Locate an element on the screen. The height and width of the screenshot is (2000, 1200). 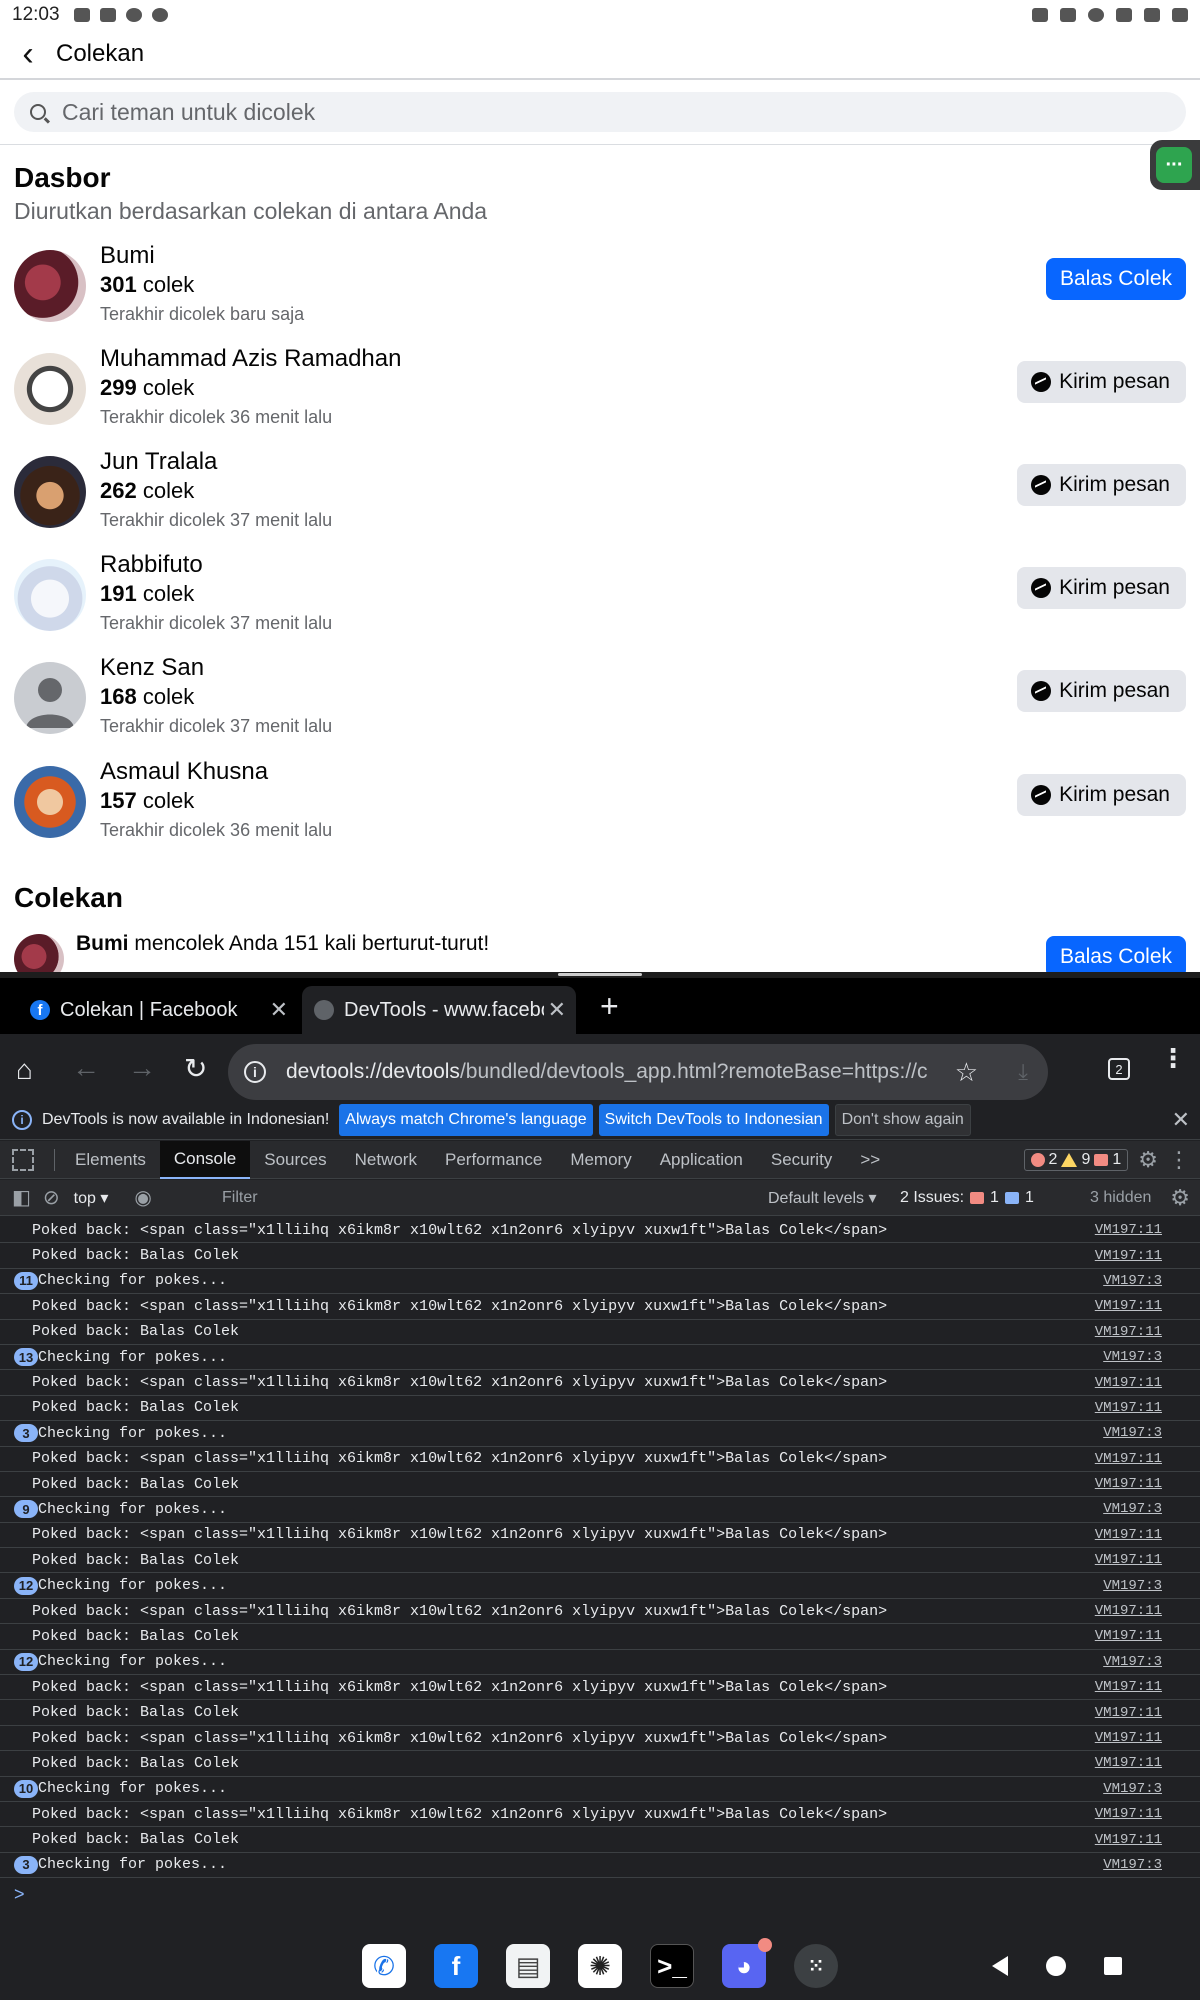
more-tabs-icon: >> is located at coordinates (870, 1160).